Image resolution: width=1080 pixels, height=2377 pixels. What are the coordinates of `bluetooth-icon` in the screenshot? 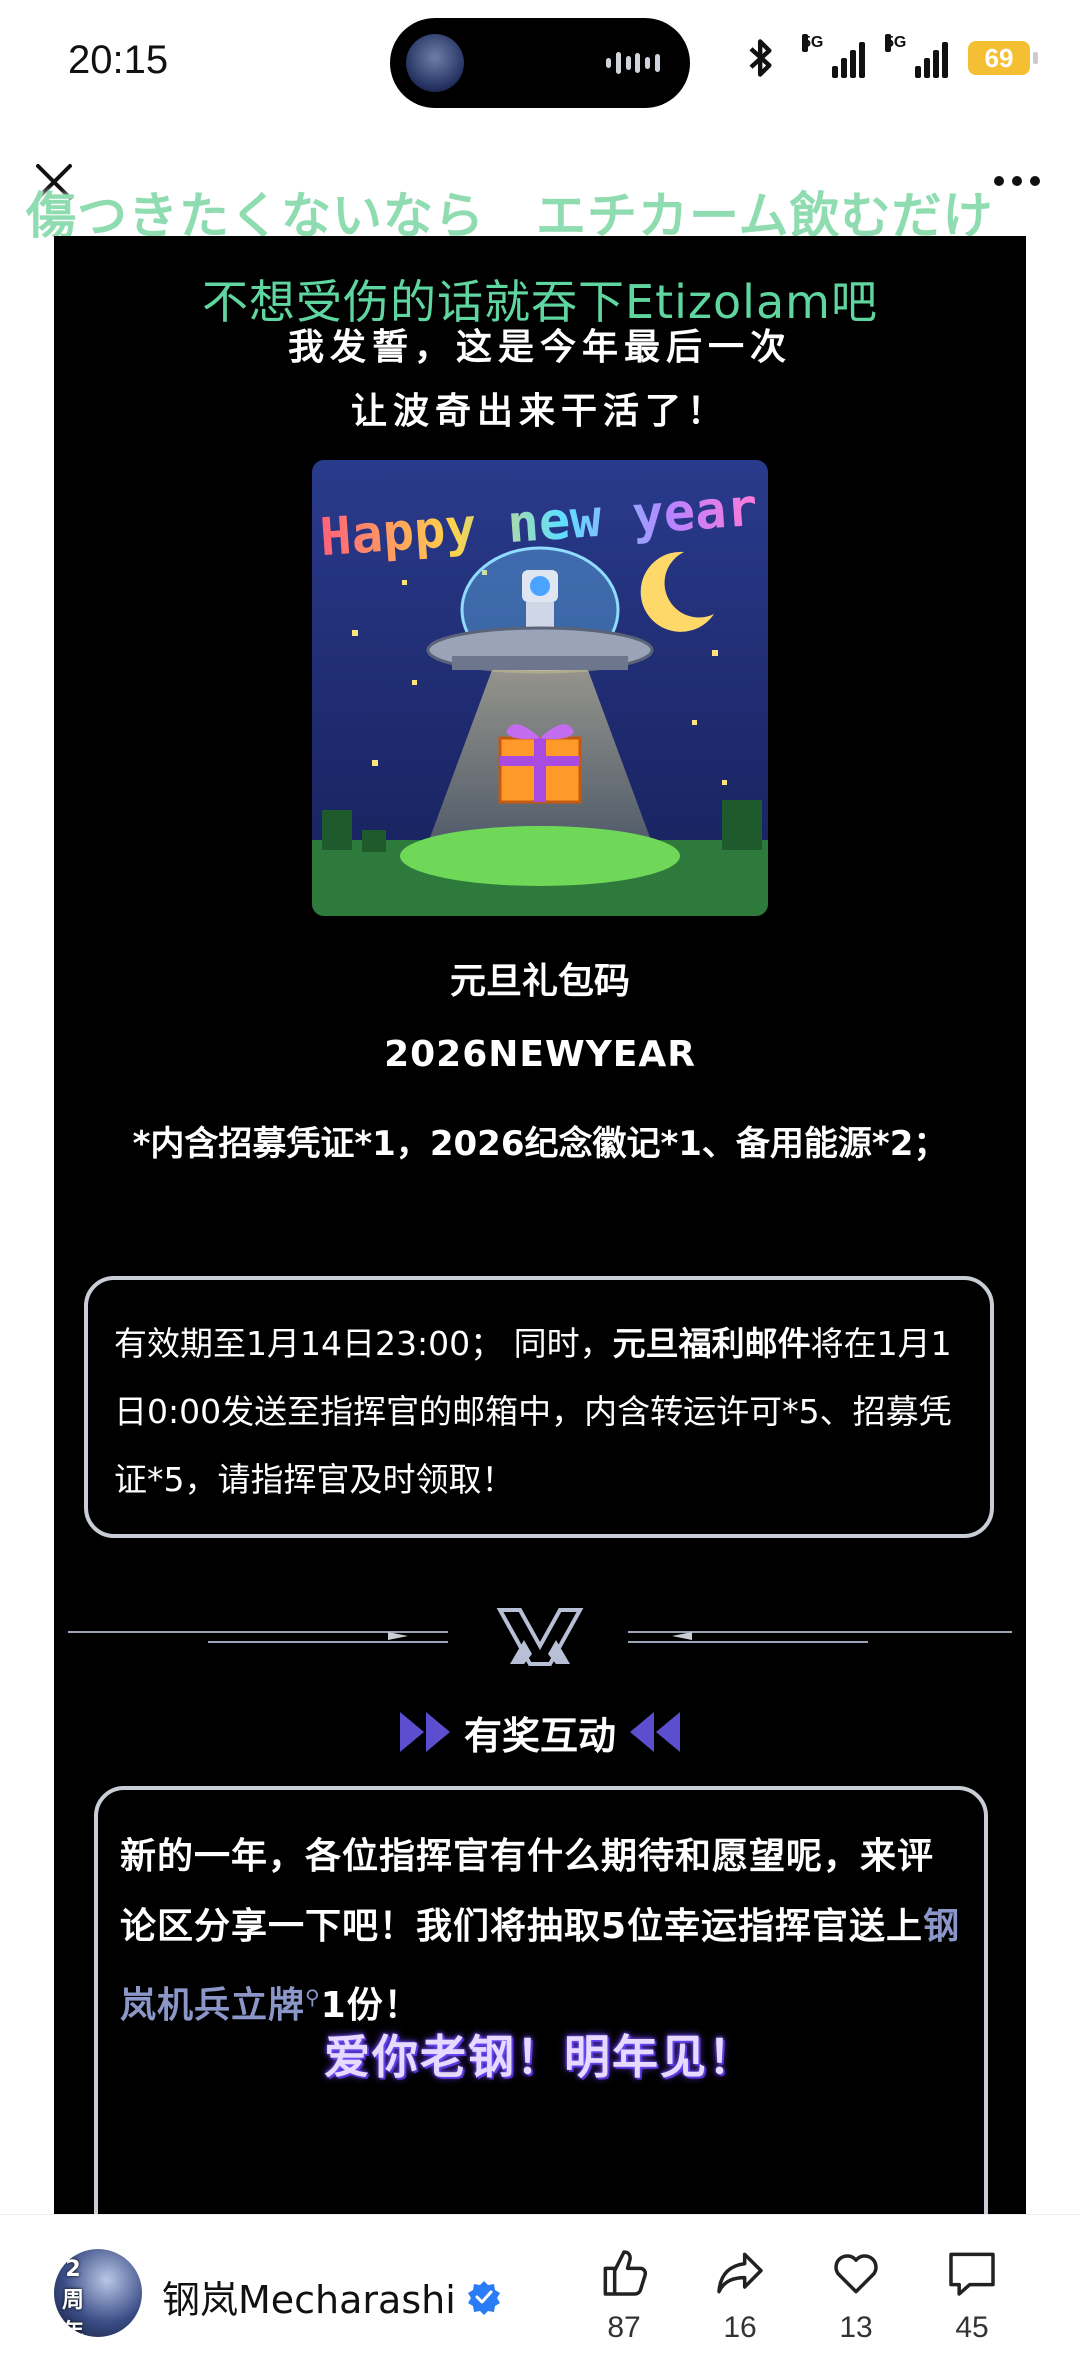 It's located at (760, 58).